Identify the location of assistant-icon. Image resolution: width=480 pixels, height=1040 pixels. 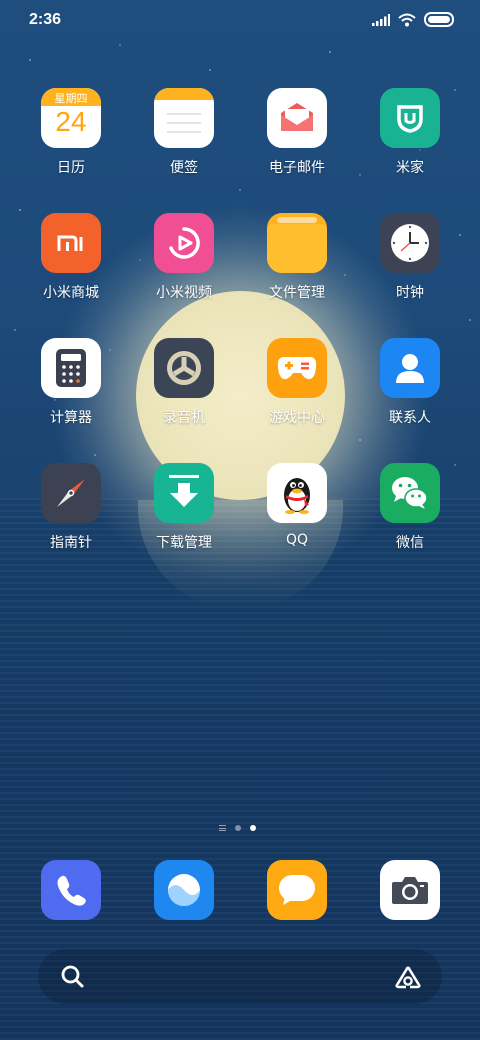
(408, 977).